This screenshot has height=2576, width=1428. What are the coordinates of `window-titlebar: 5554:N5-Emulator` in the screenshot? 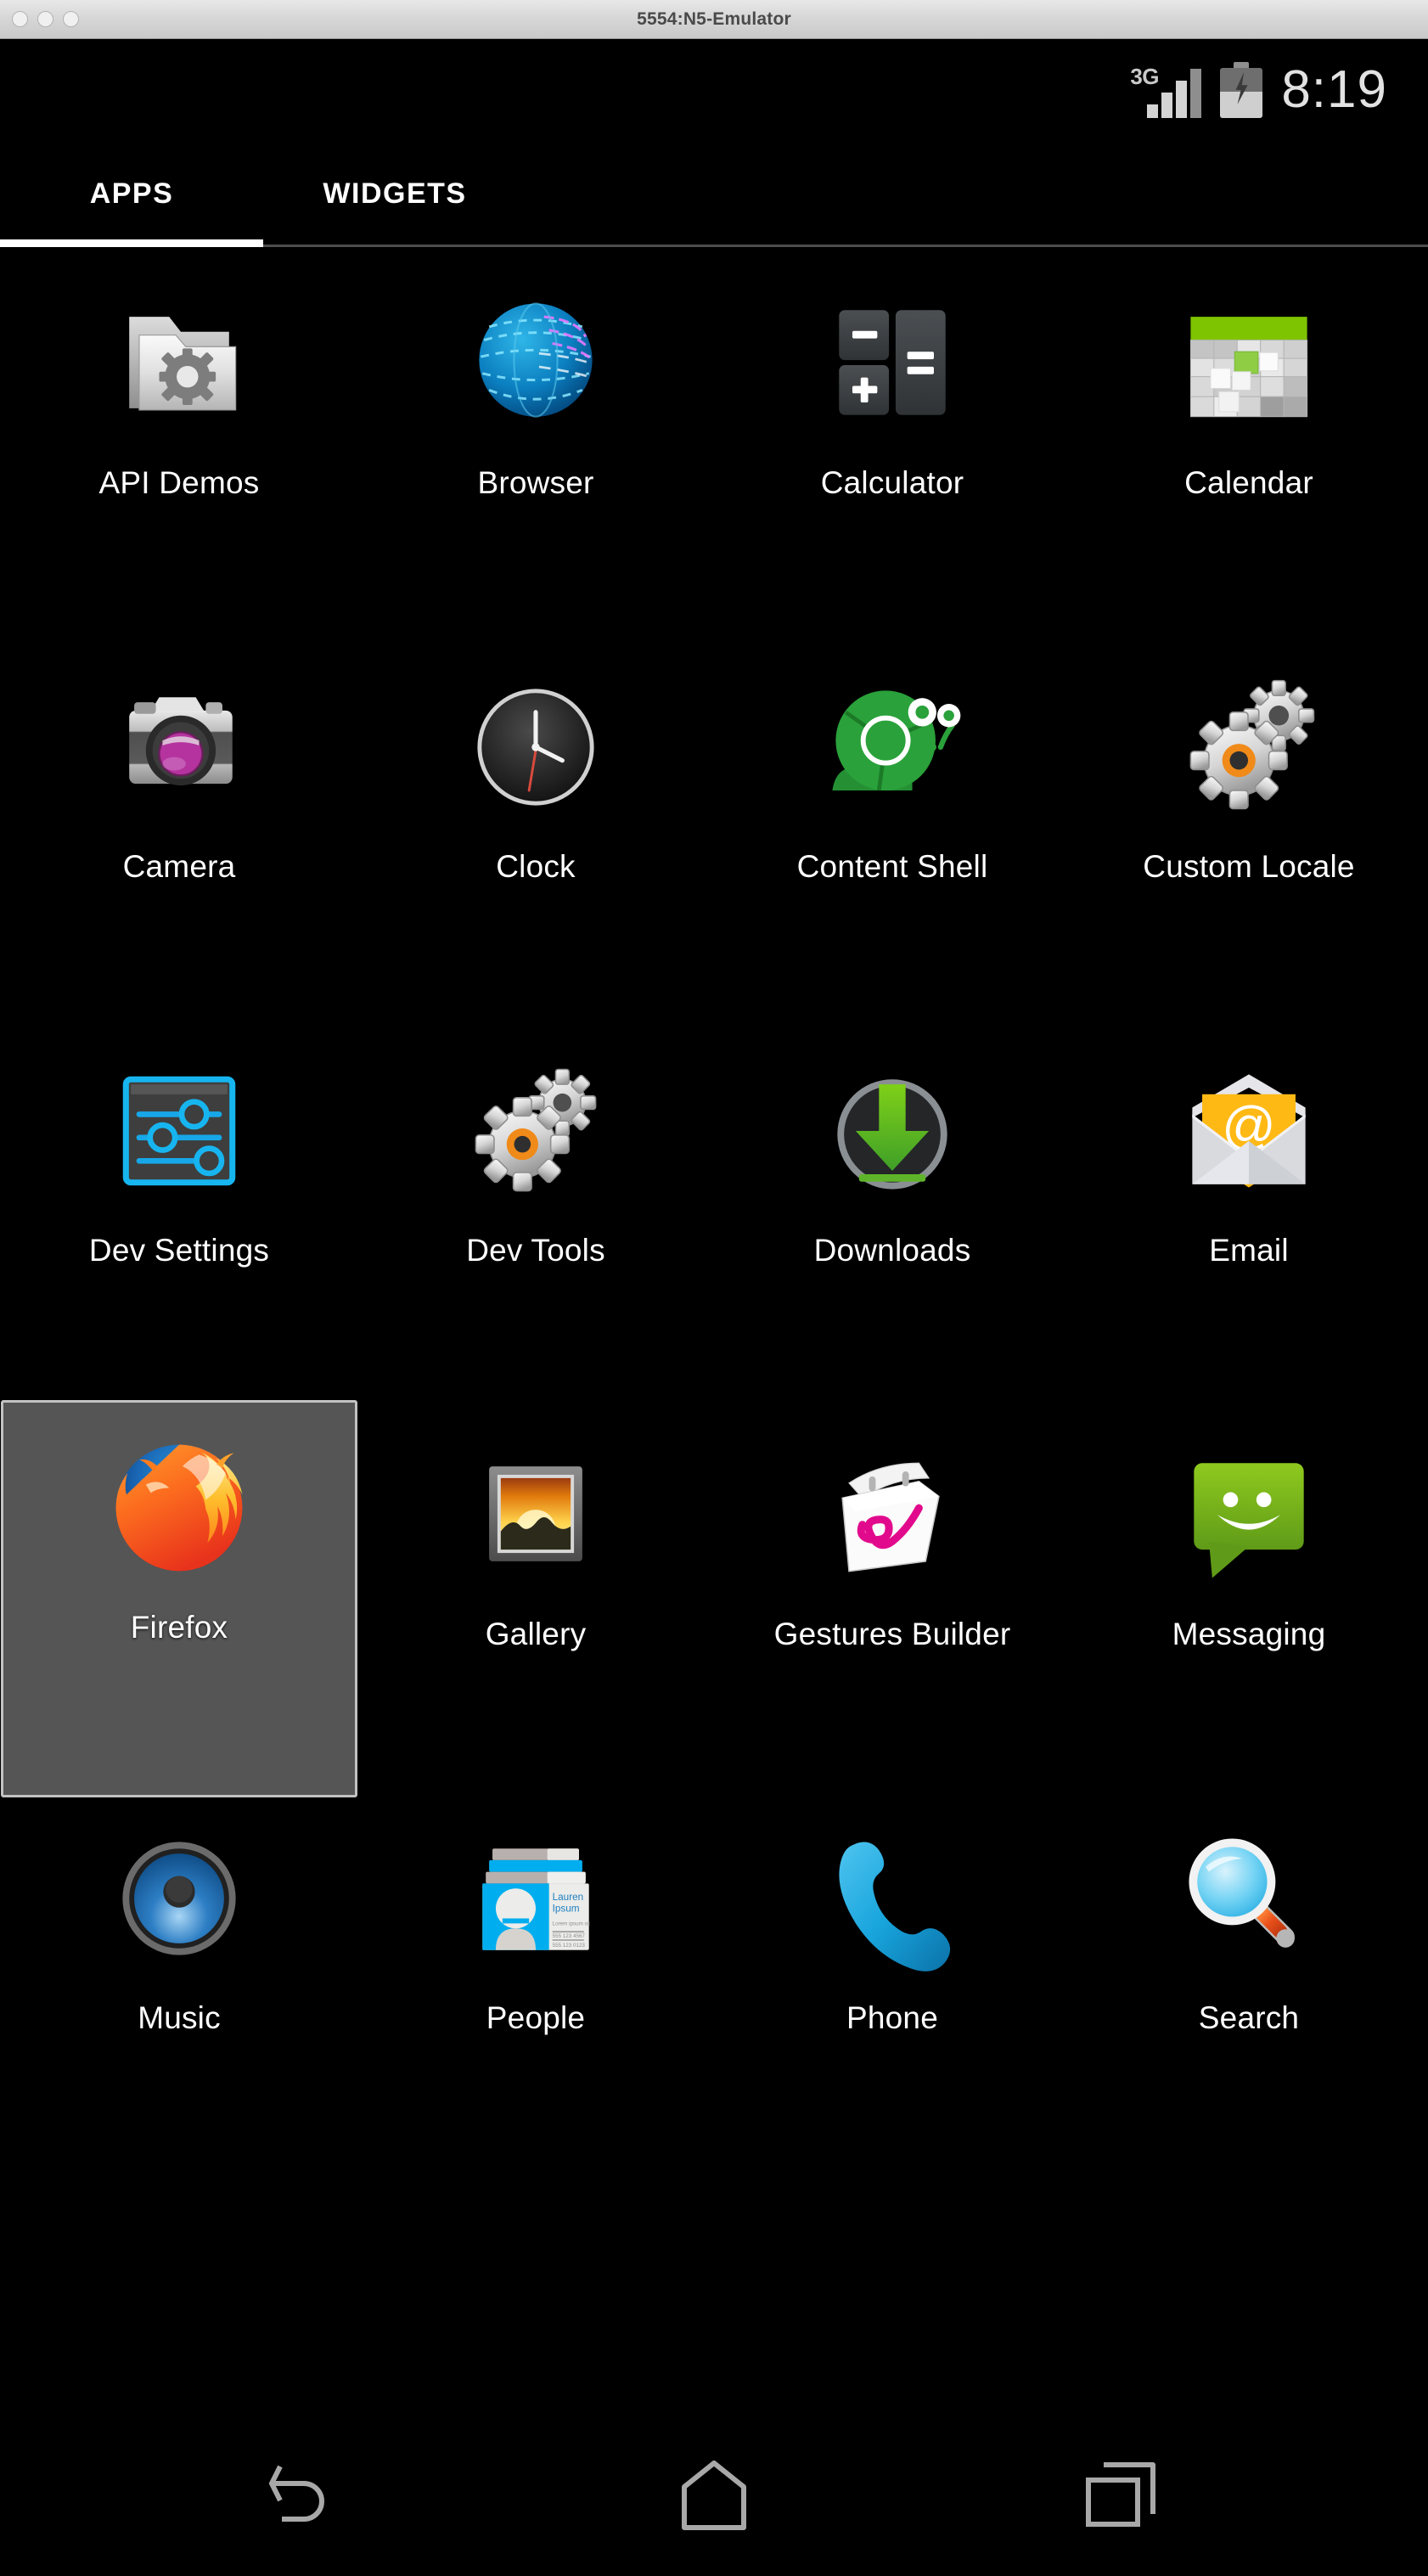 It's located at (714, 19).